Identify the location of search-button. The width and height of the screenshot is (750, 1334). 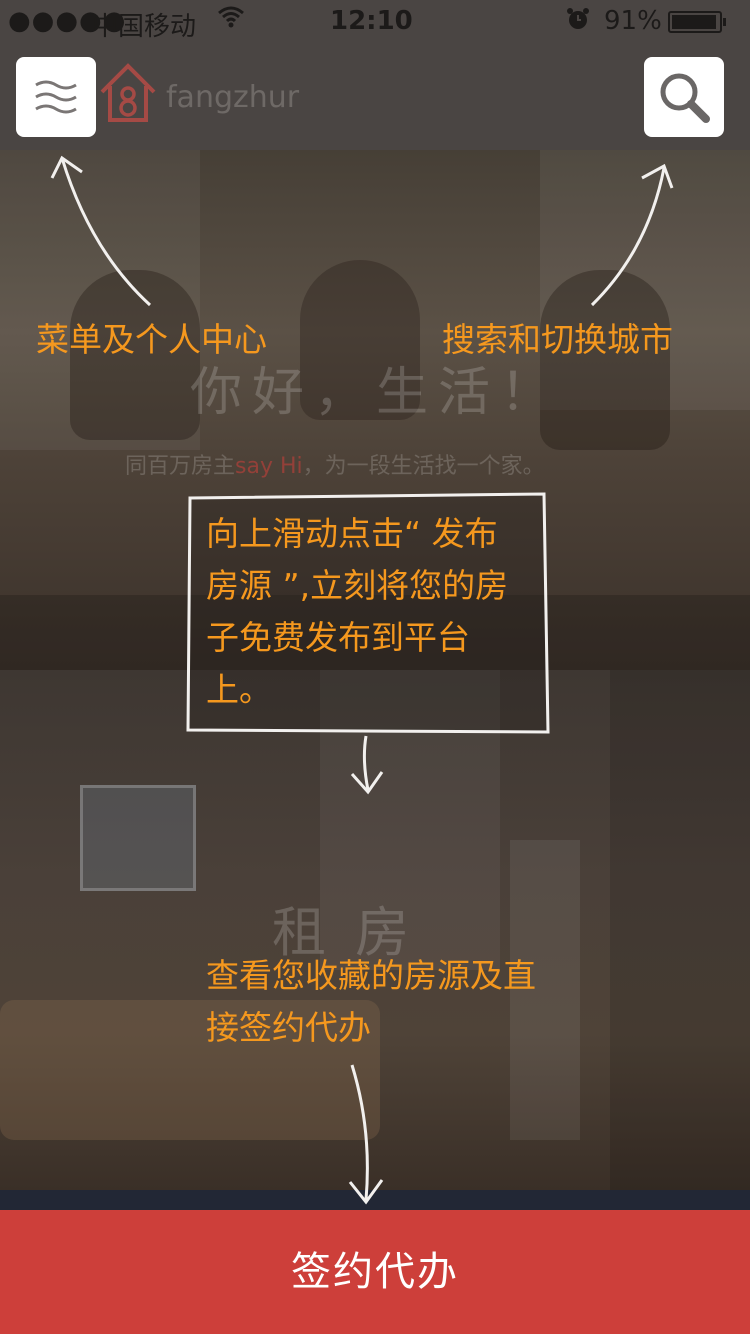
(684, 97).